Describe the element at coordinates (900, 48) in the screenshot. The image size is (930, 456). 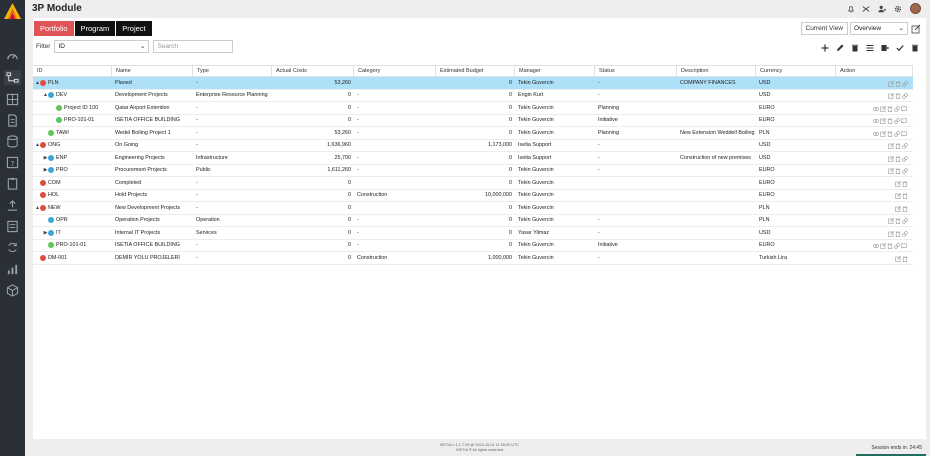
I see `check-icon` at that location.